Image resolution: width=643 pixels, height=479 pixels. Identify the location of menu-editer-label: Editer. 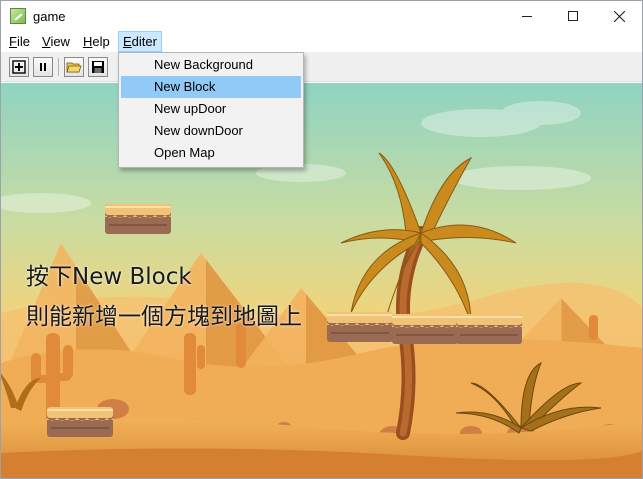
(140, 41).